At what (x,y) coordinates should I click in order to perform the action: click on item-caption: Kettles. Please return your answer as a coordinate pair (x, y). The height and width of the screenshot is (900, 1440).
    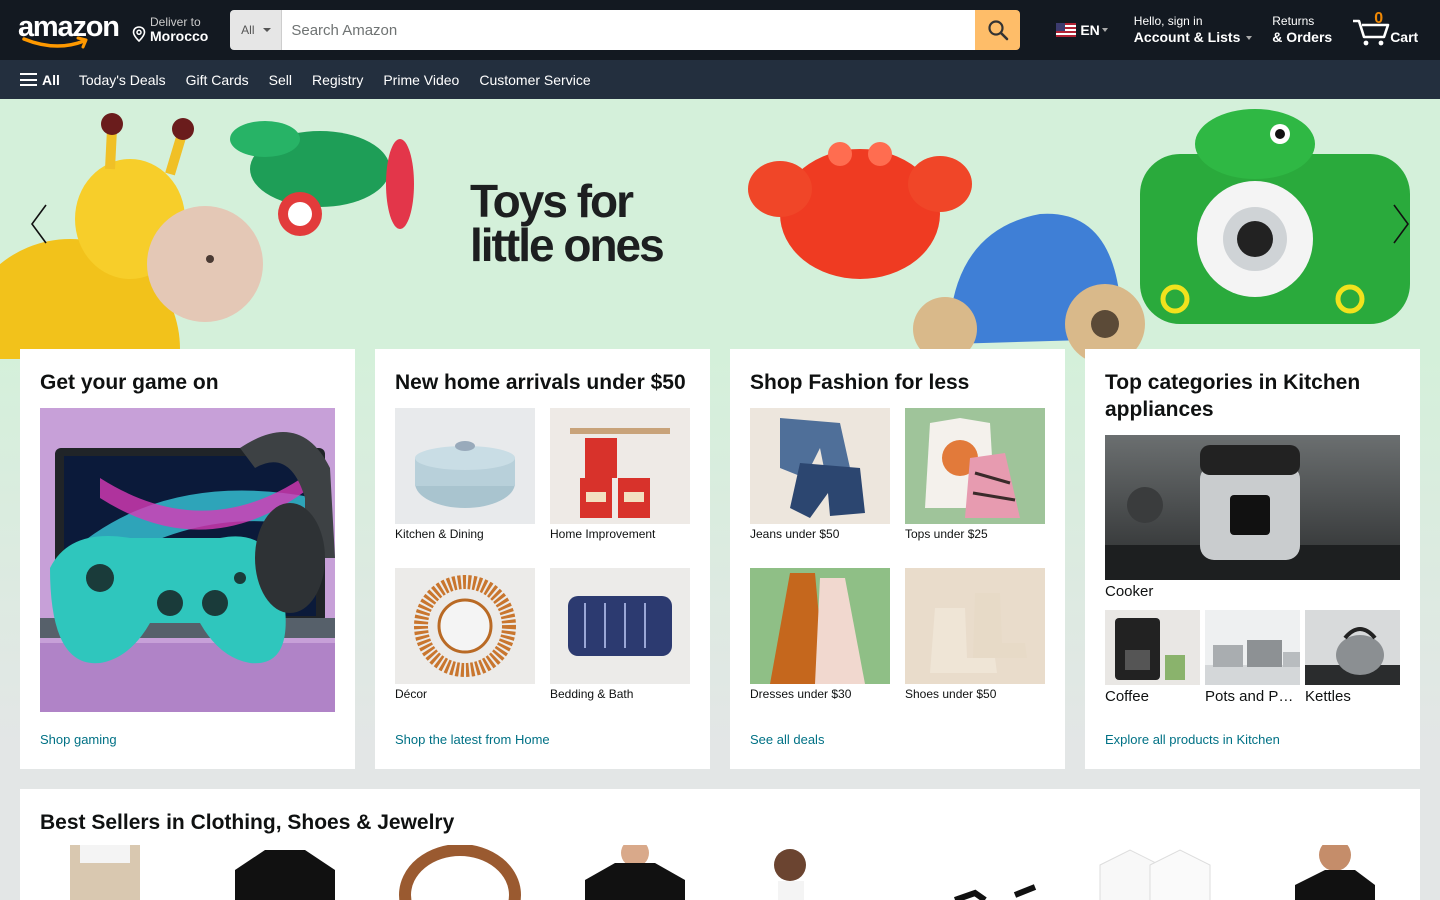
    Looking at the image, I should click on (1328, 696).